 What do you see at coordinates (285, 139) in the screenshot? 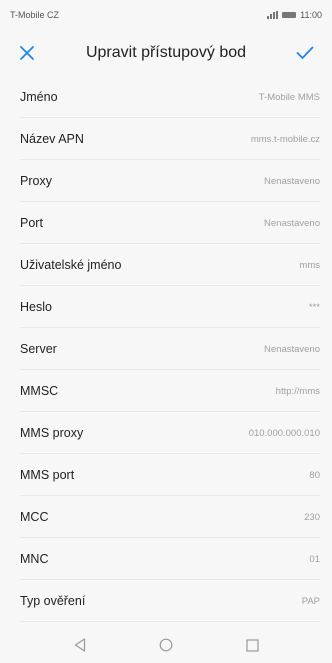
I see `field-value: mms.t-mobile.cz` at bounding box center [285, 139].